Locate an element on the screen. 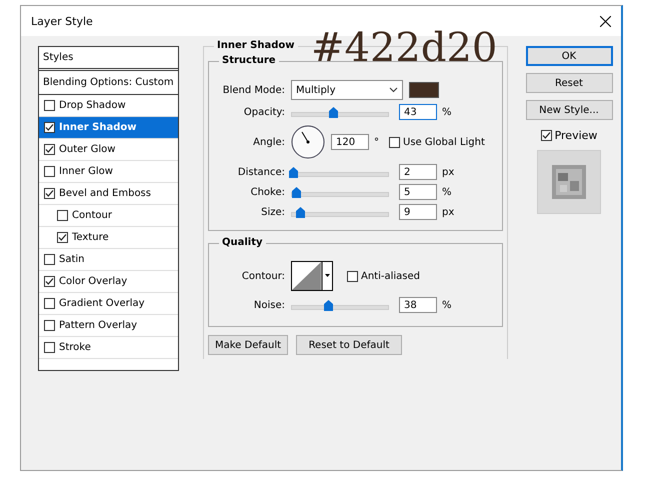 This screenshot has width=650, height=480. chevron-icon is located at coordinates (393, 90).